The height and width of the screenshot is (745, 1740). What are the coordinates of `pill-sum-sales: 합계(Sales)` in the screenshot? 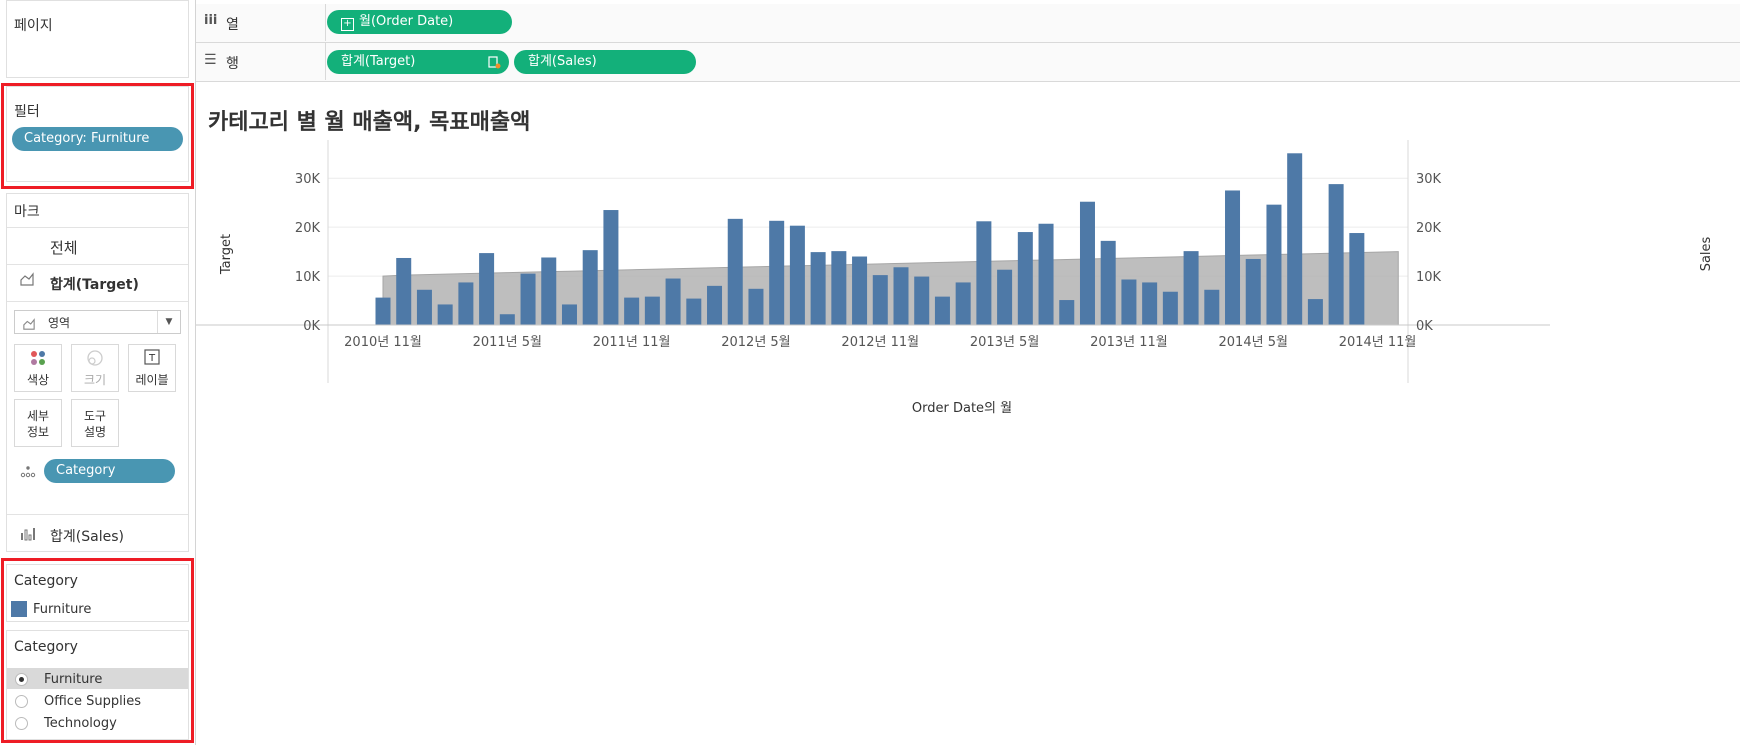 It's located at (605, 62).